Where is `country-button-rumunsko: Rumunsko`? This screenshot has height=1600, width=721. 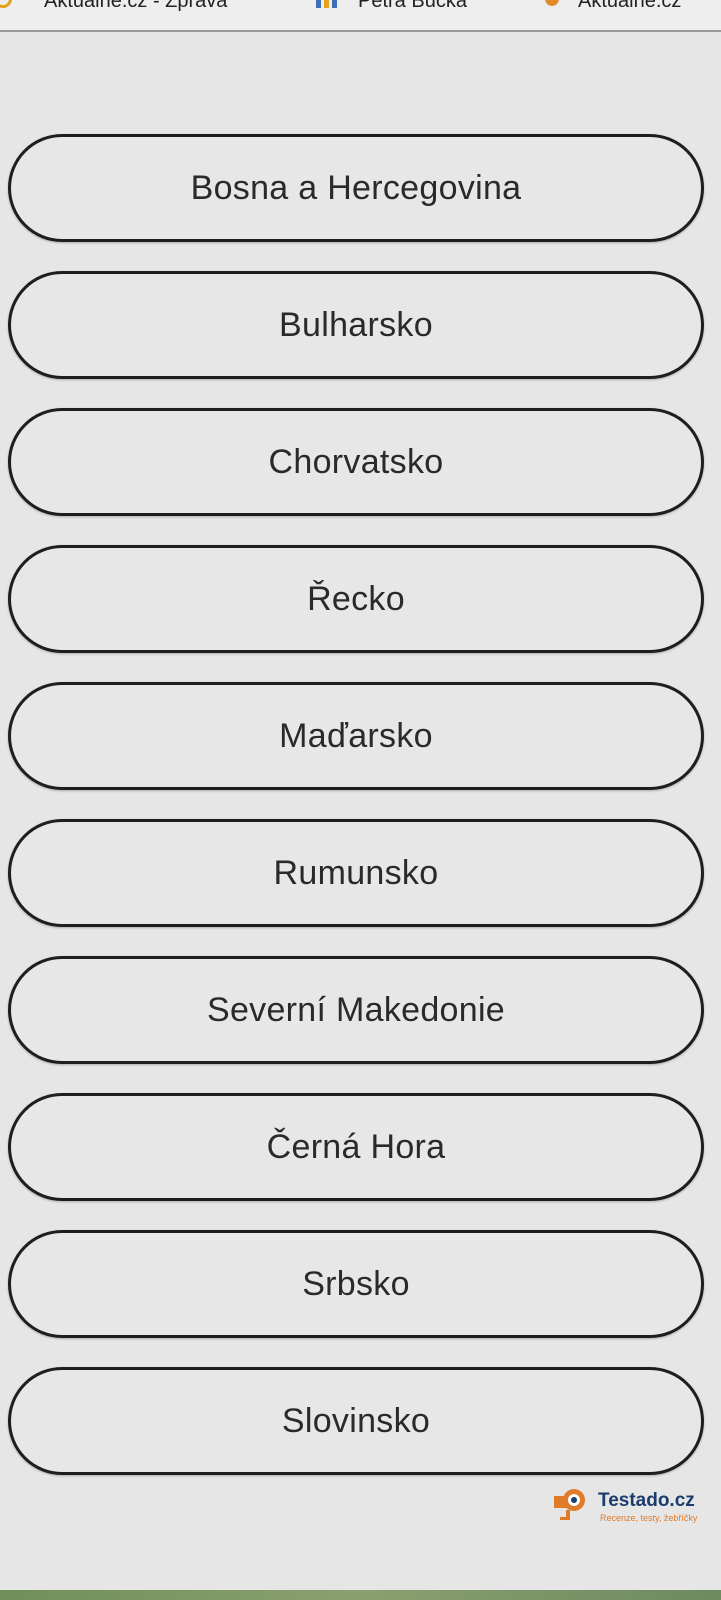
country-button-rumunsko: Rumunsko is located at coordinates (356, 873).